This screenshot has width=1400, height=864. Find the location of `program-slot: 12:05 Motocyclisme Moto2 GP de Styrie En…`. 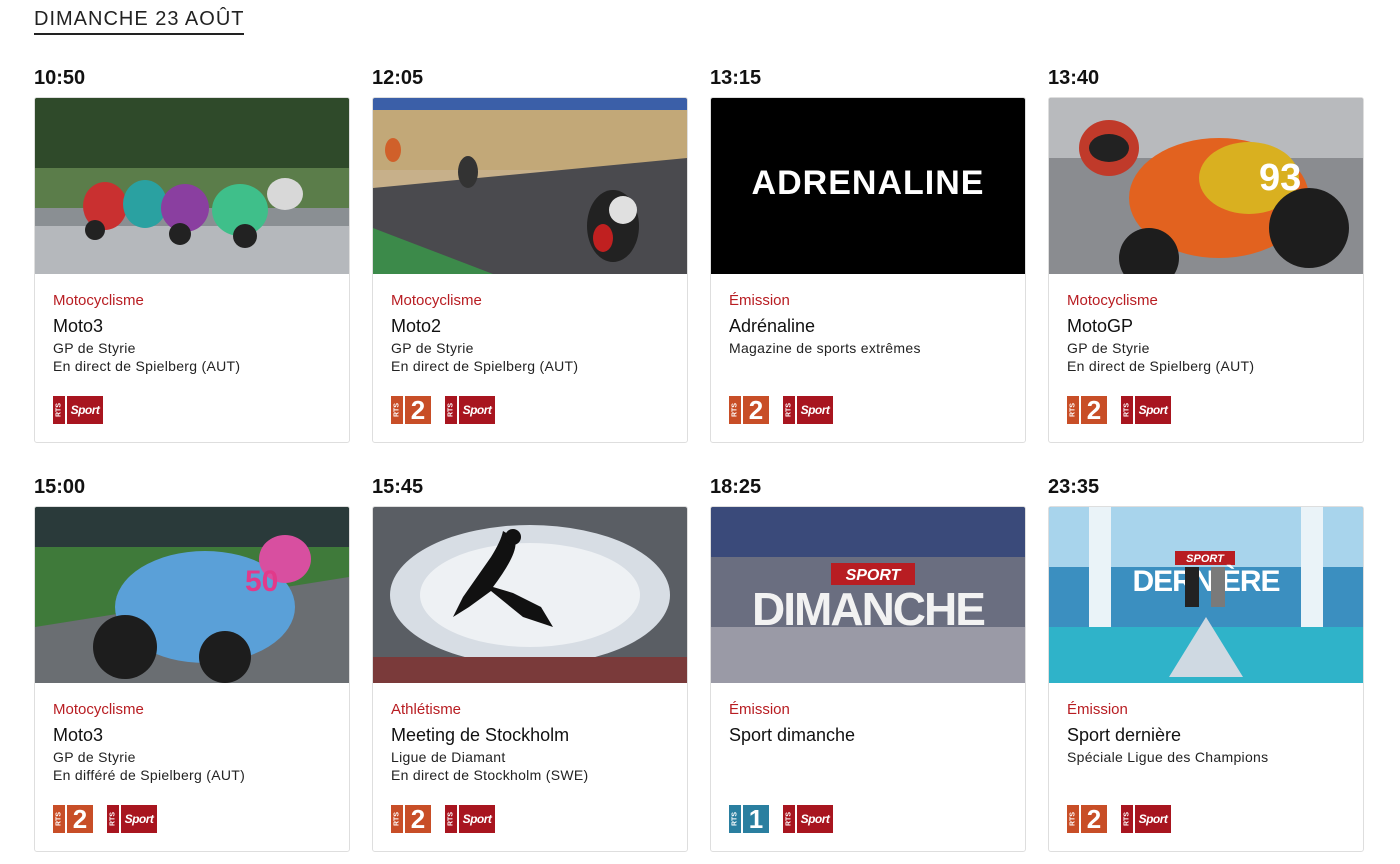

program-slot: 12:05 Motocyclisme Moto2 GP de Styrie En… is located at coordinates (530, 253).